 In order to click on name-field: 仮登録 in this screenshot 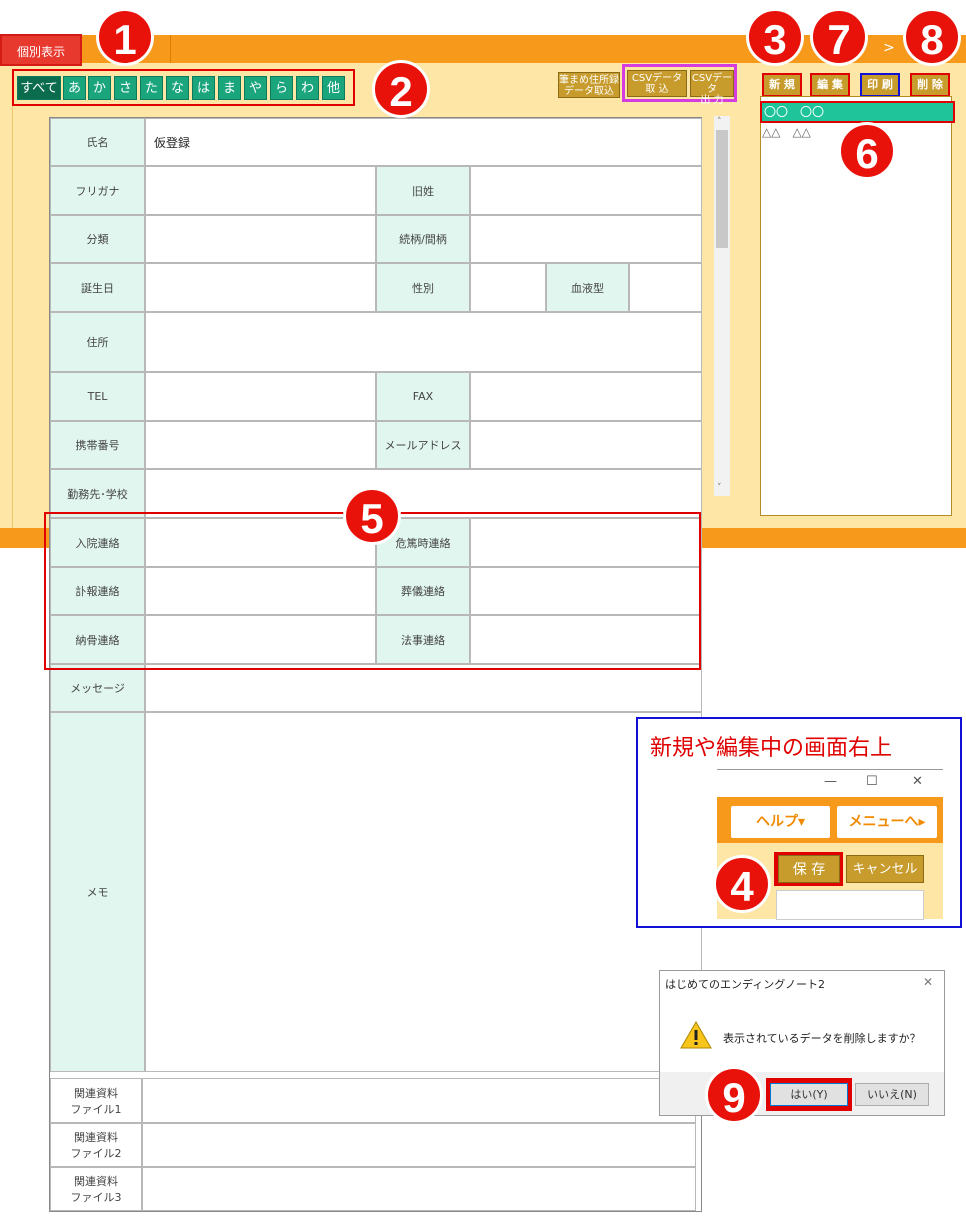, I will do `click(423, 142)`.